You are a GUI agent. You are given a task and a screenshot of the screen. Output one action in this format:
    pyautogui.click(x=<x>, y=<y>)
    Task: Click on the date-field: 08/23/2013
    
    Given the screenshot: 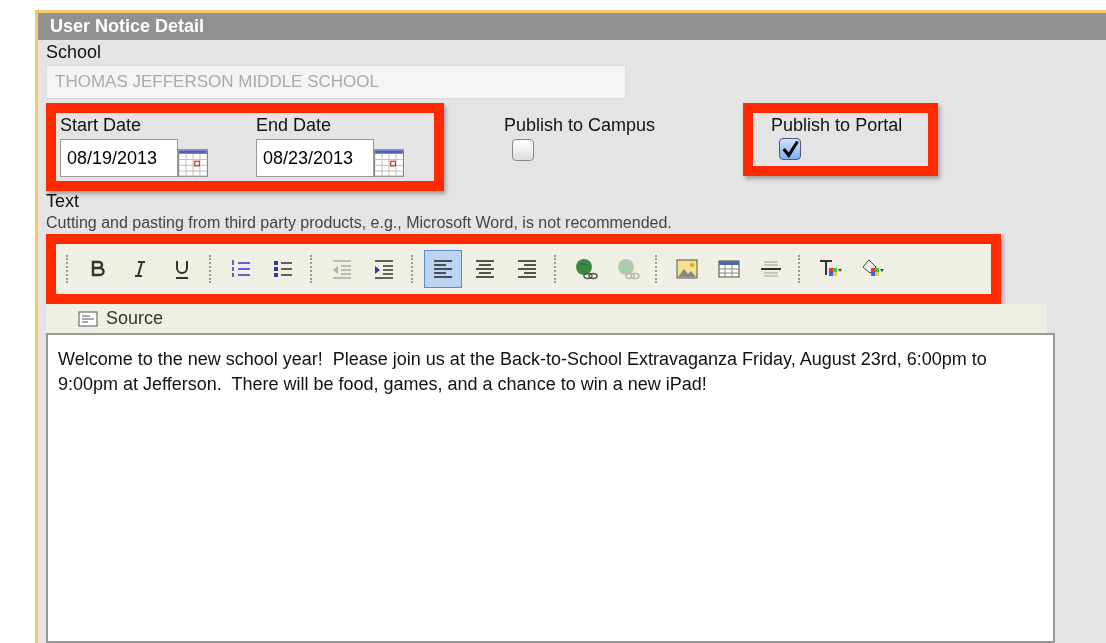 What is the action you would take?
    pyautogui.click(x=315, y=158)
    